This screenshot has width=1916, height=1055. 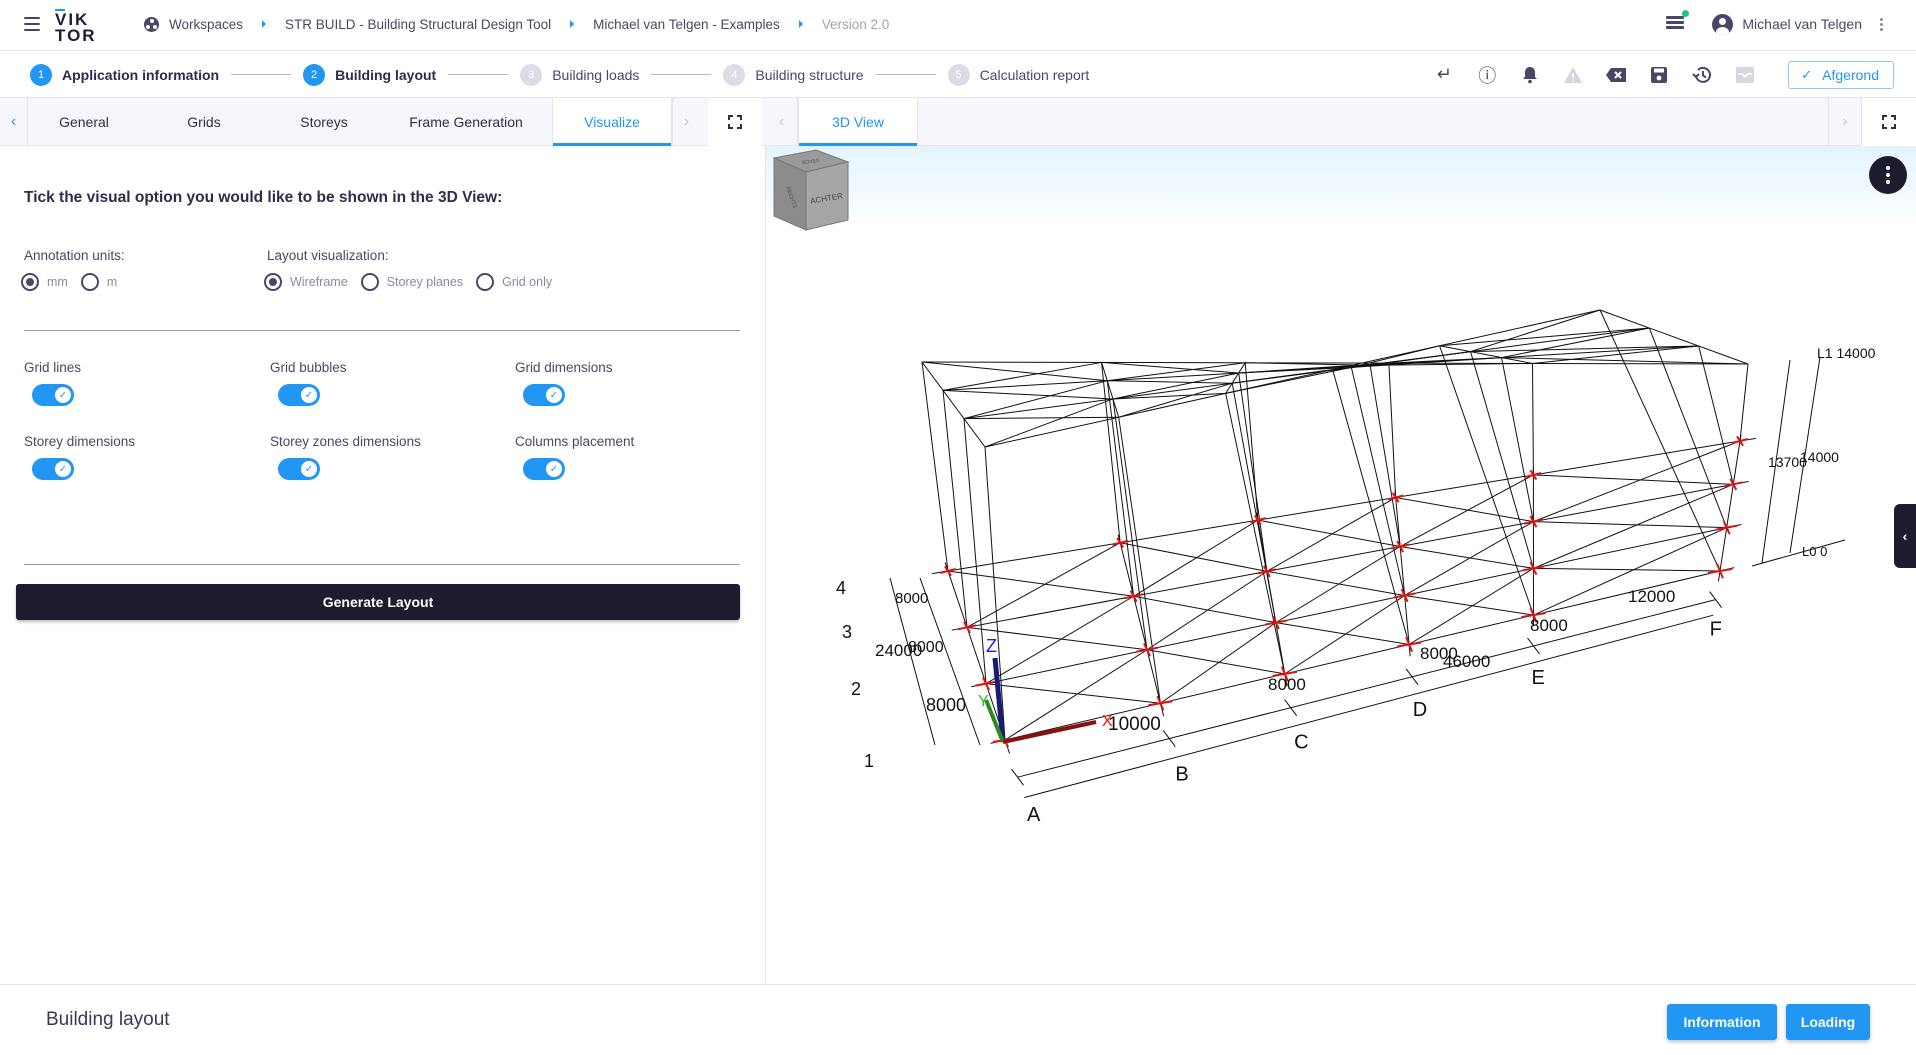 What do you see at coordinates (306, 282) in the screenshot?
I see `radio-wireframe: Wireframe` at bounding box center [306, 282].